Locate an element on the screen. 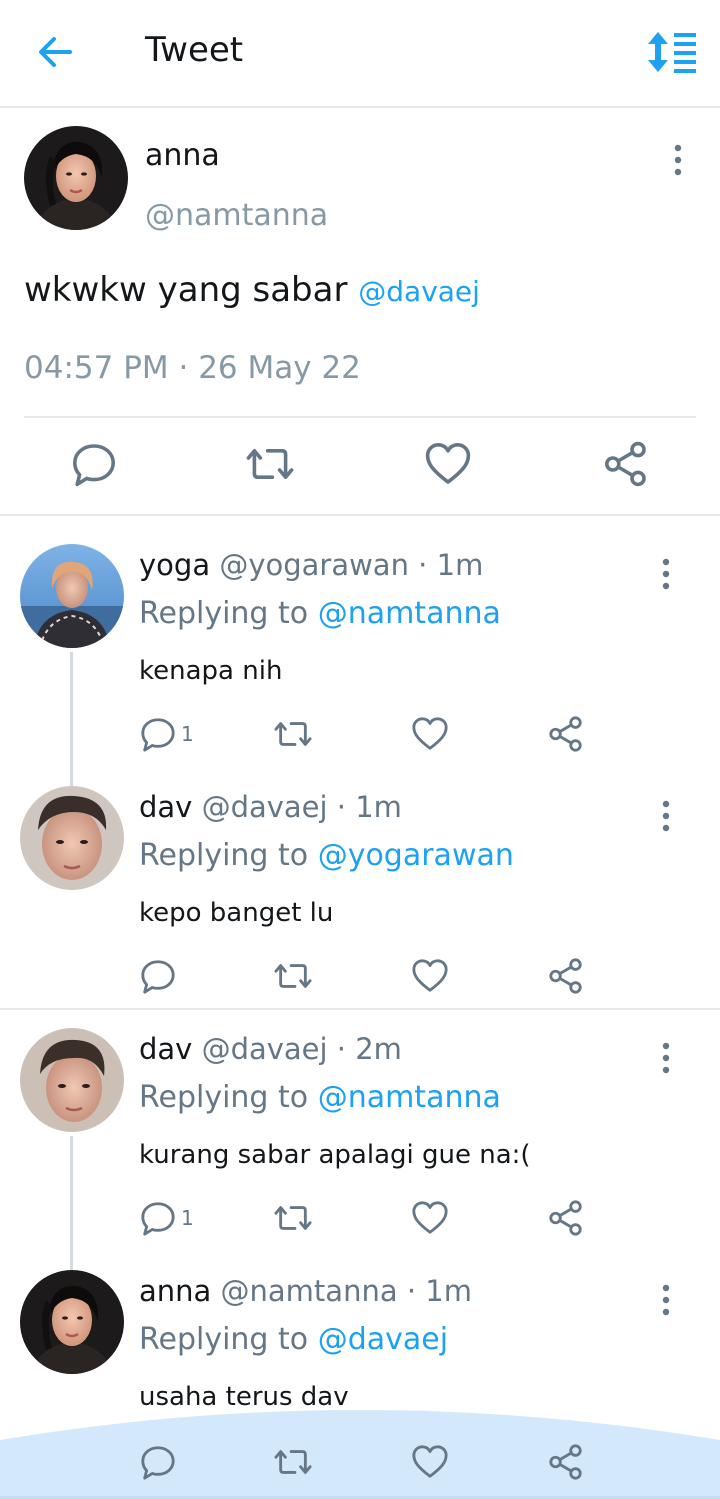 The height and width of the screenshot is (1499, 720). author-name: yoga is located at coordinates (174, 565).